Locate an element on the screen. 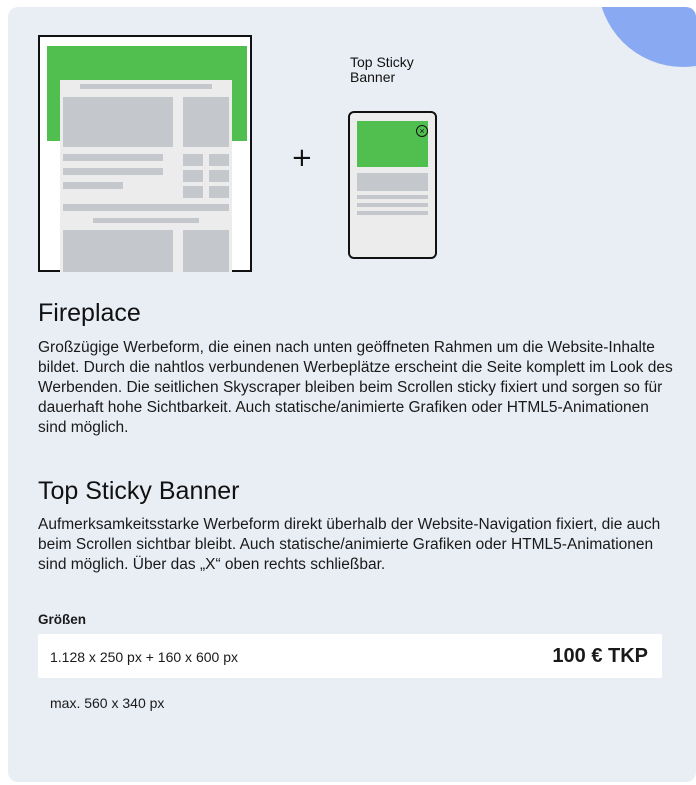  mobile-sticky-illustration: × is located at coordinates (392, 185).